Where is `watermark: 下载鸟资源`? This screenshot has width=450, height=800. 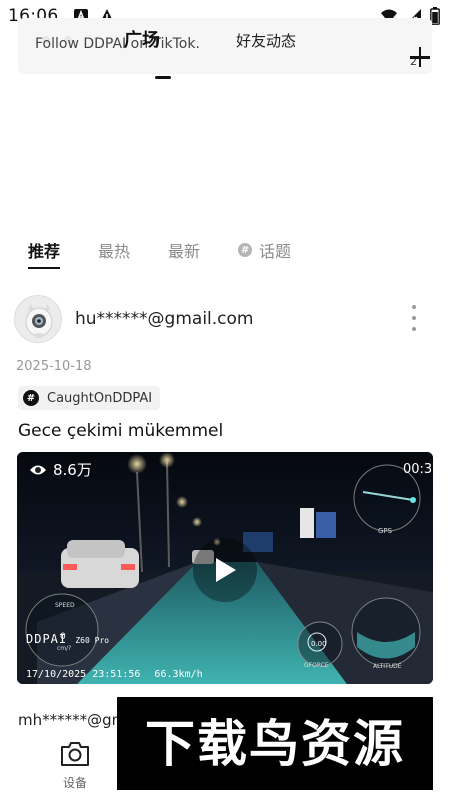
watermark: 下载鸟资源 is located at coordinates (275, 743).